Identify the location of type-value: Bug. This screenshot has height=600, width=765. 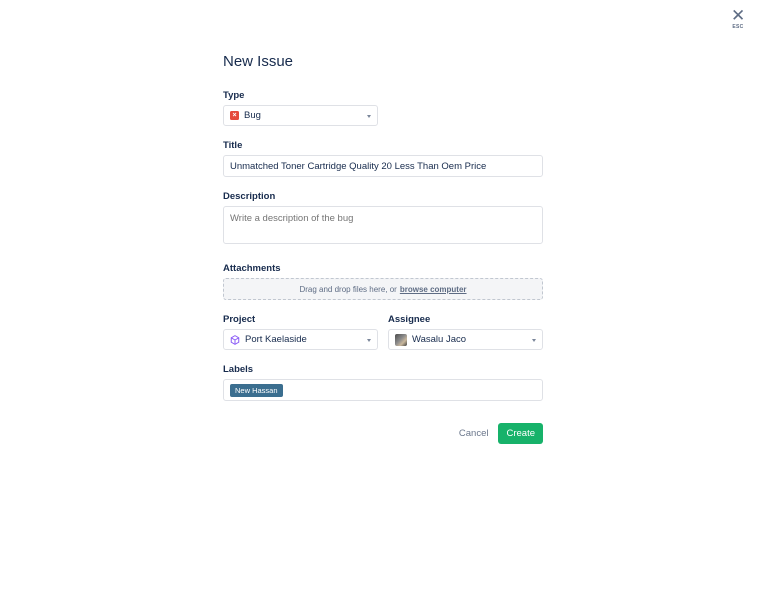
(252, 115).